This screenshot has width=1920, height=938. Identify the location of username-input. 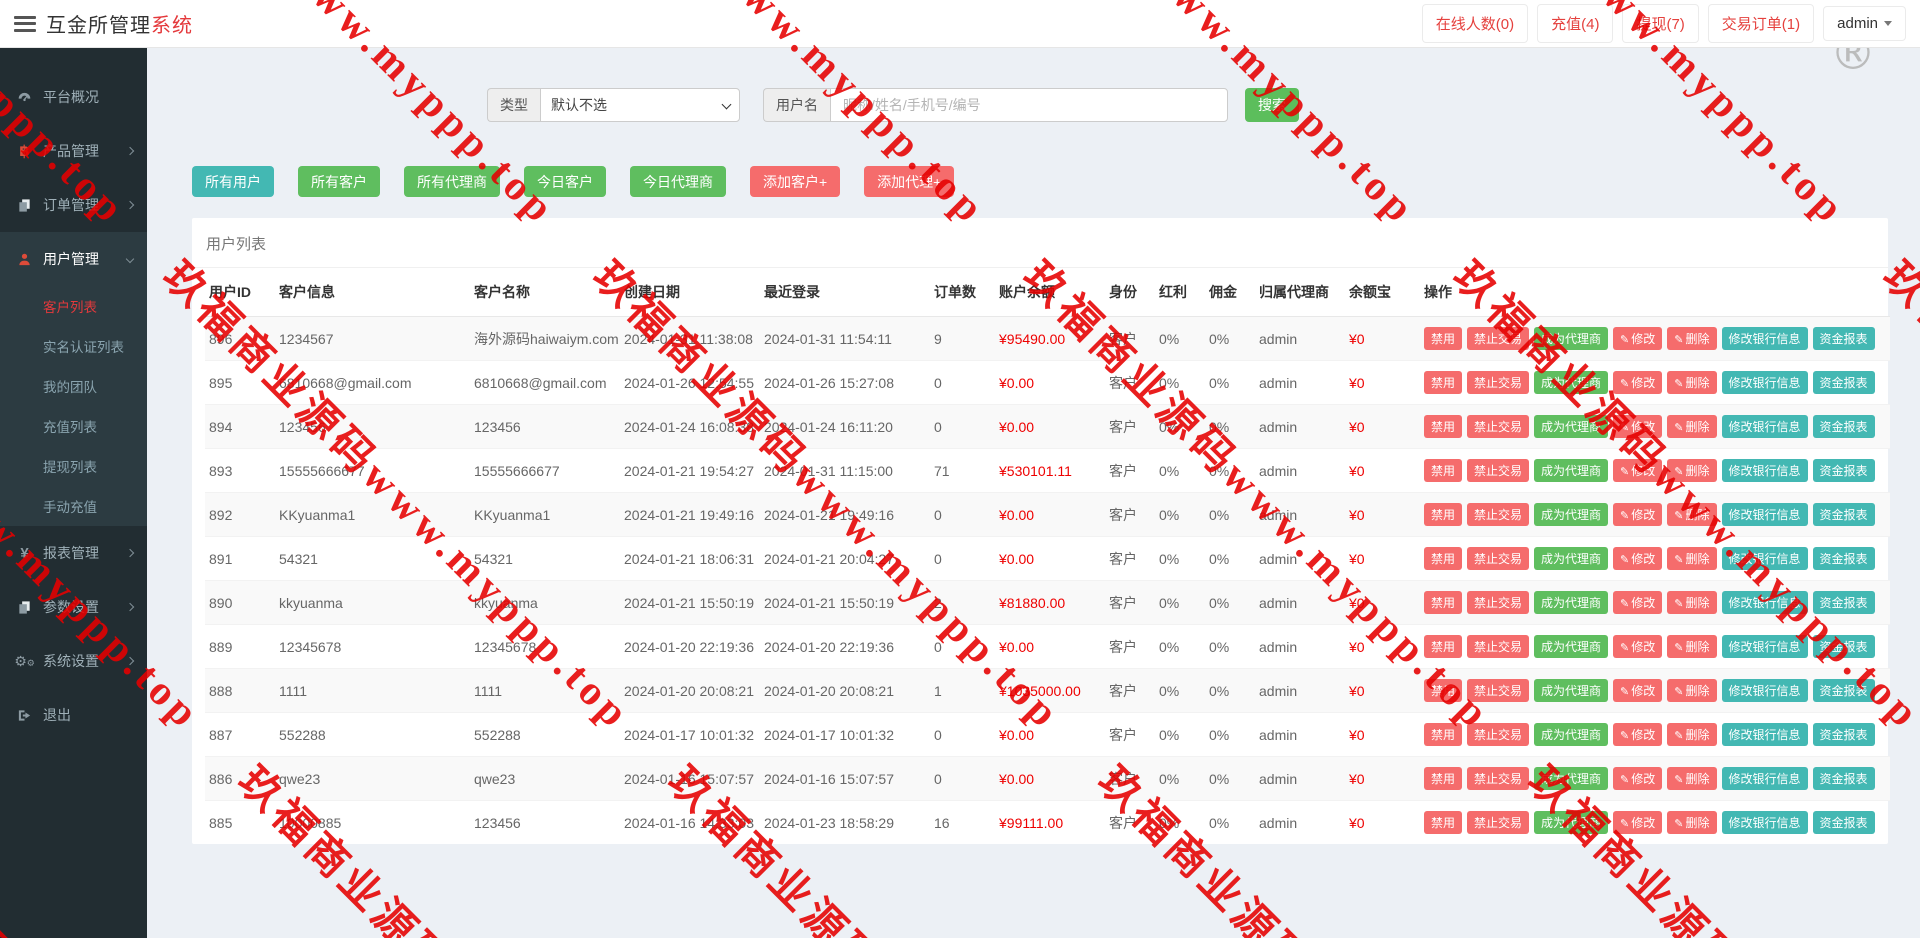
(1029, 105).